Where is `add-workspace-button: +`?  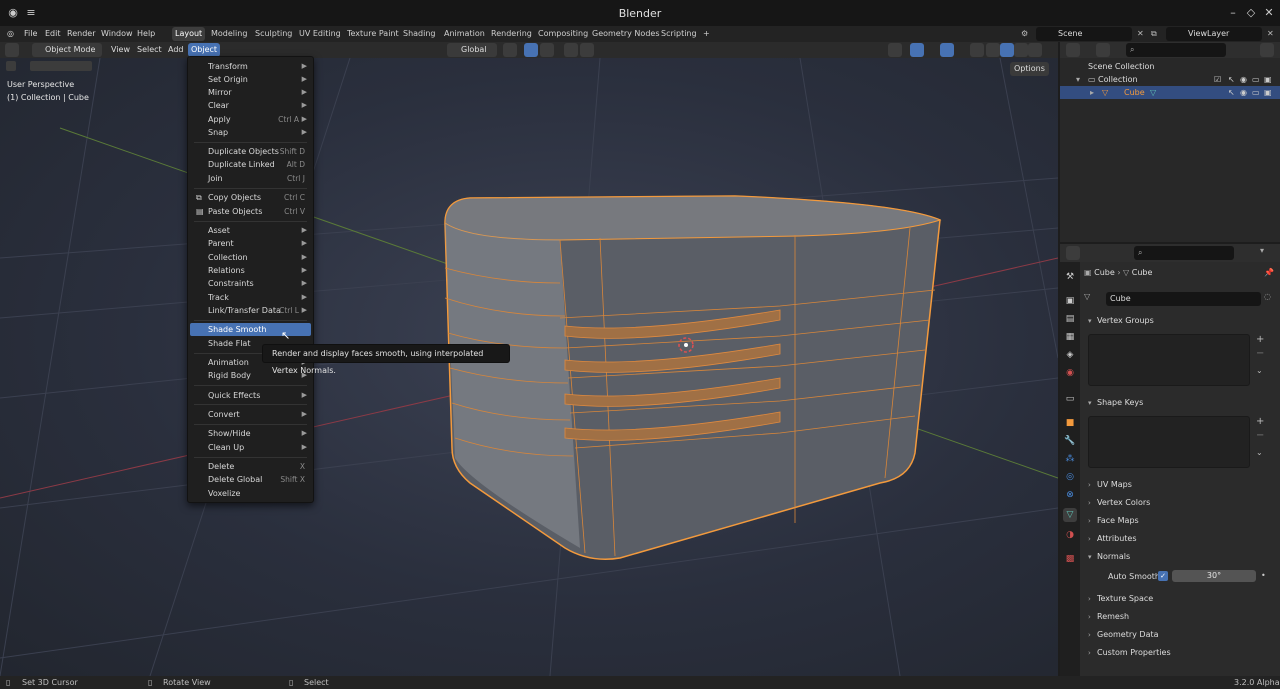 add-workspace-button: + is located at coordinates (706, 34).